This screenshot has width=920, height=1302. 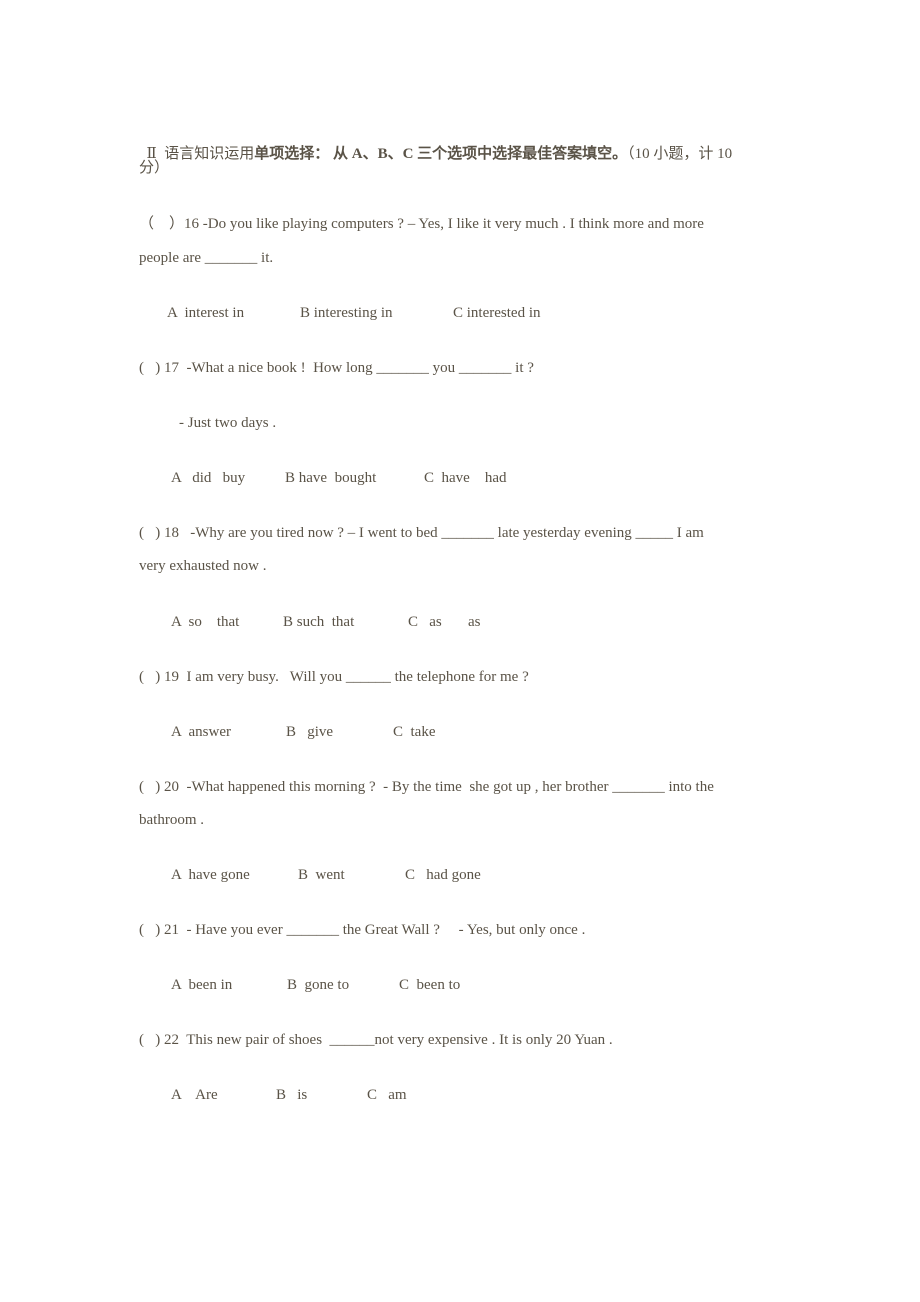 What do you see at coordinates (202, 985) in the screenshot?
I see `option-a: A been in` at bounding box center [202, 985].